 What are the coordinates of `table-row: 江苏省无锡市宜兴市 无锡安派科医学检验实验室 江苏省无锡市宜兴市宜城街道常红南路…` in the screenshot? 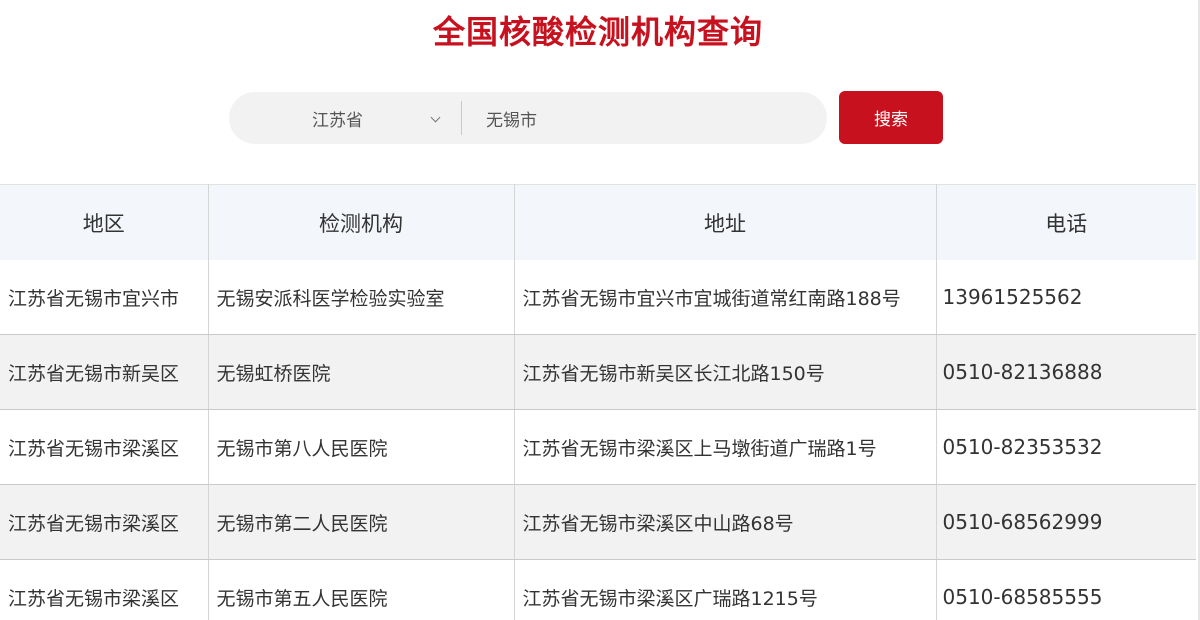 It's located at (598, 297).